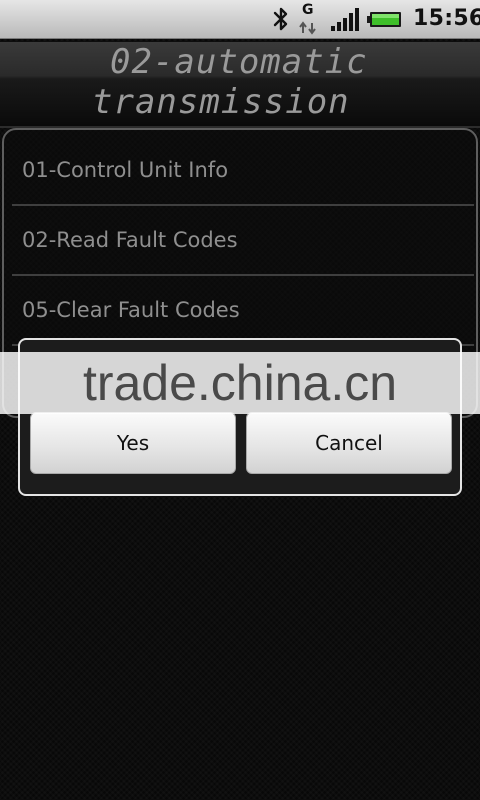 This screenshot has width=480, height=800. Describe the element at coordinates (307, 28) in the screenshot. I see `data-arrows-icon` at that location.